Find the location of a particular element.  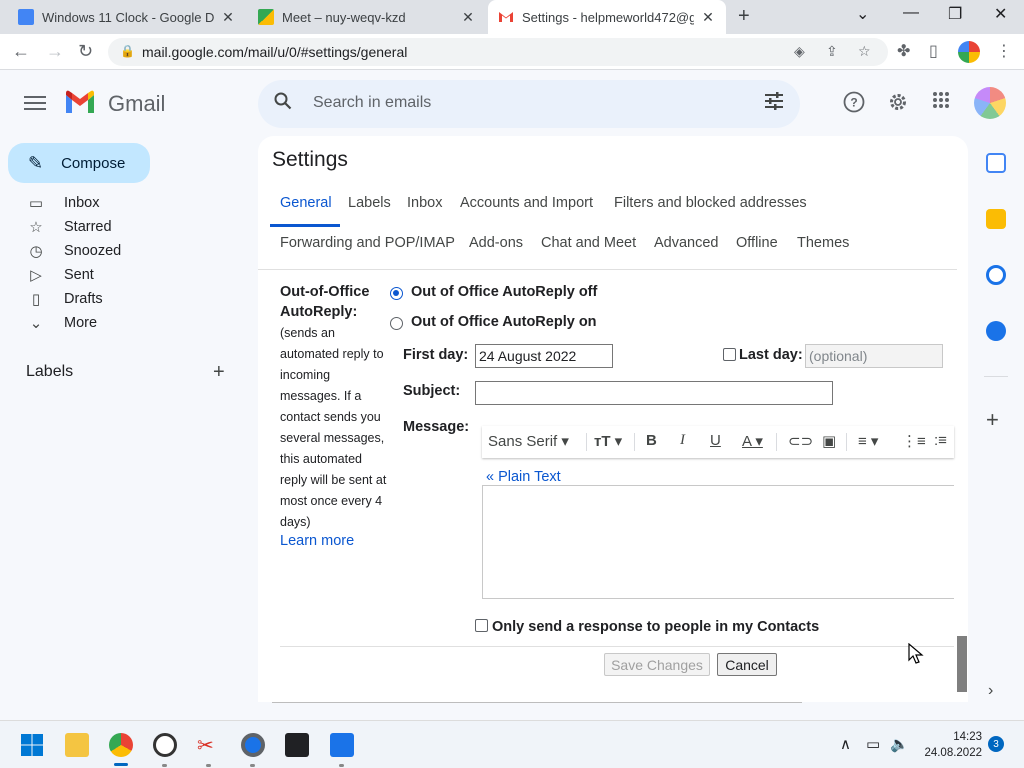

google-apps-icon is located at coordinates (941, 103).